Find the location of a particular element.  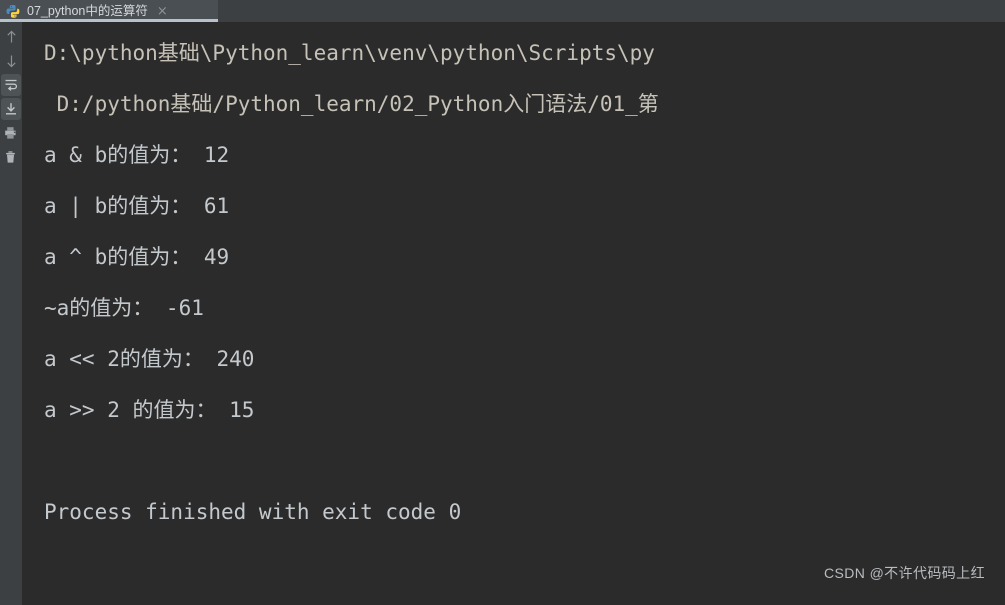

python-icon is located at coordinates (13, 11).